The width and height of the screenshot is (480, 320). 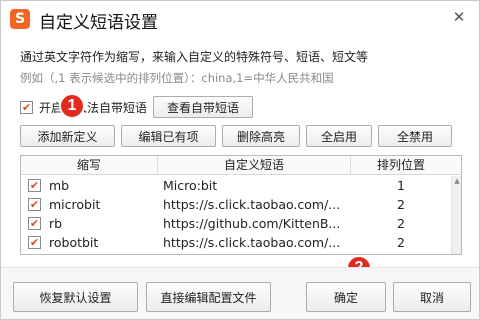 What do you see at coordinates (56, 223) in the screenshot?
I see `row-abbr: rb` at bounding box center [56, 223].